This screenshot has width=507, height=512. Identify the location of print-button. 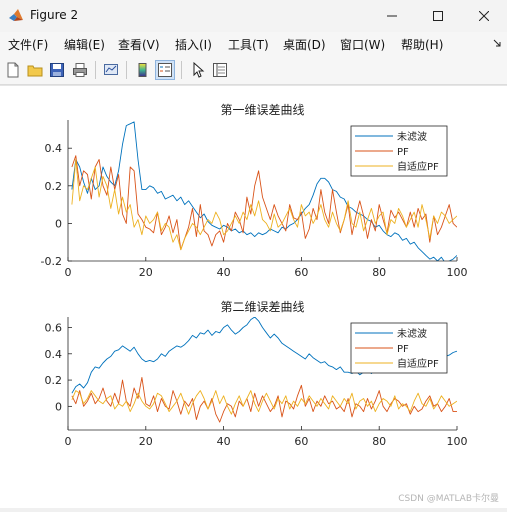
(80, 70).